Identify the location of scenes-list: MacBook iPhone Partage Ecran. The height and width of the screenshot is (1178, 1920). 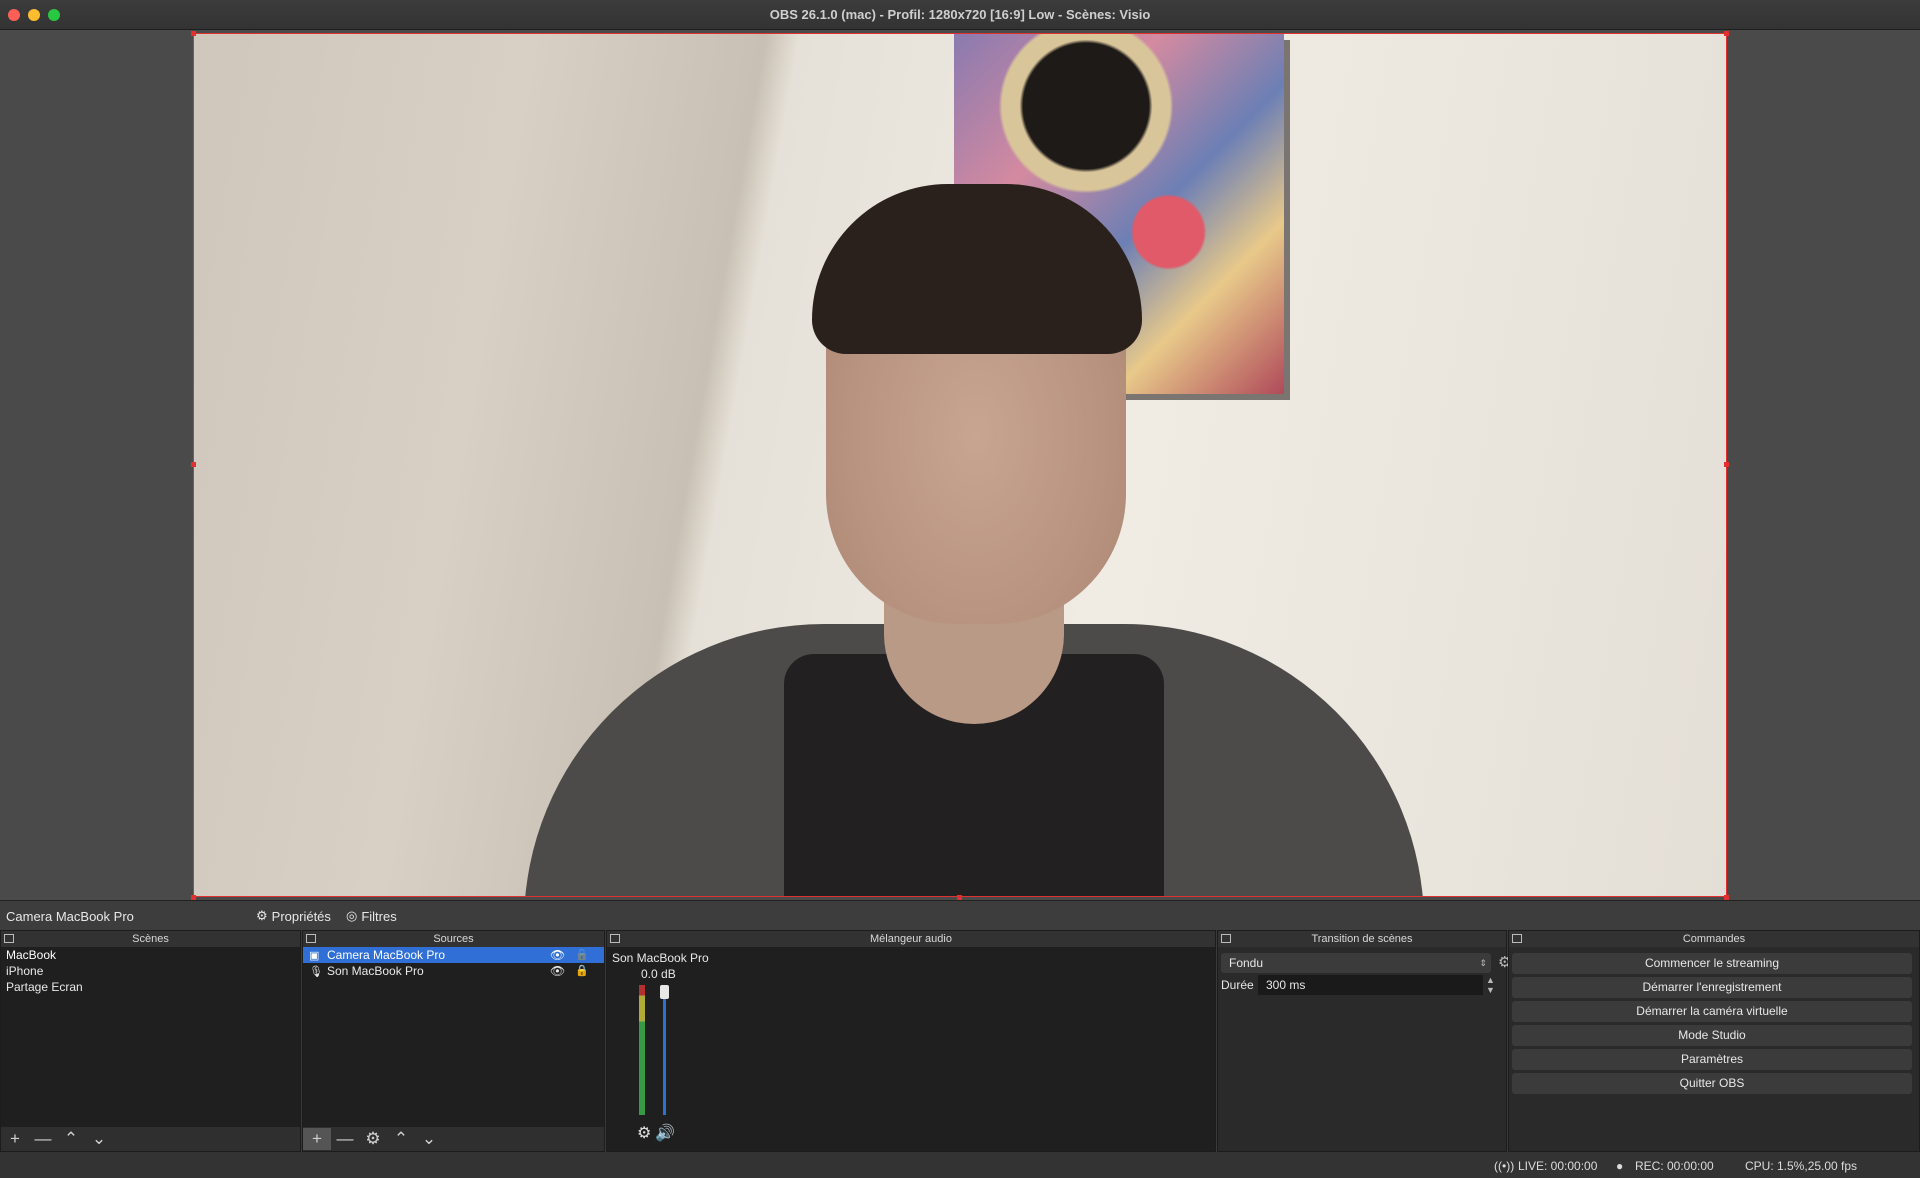
(150, 1037).